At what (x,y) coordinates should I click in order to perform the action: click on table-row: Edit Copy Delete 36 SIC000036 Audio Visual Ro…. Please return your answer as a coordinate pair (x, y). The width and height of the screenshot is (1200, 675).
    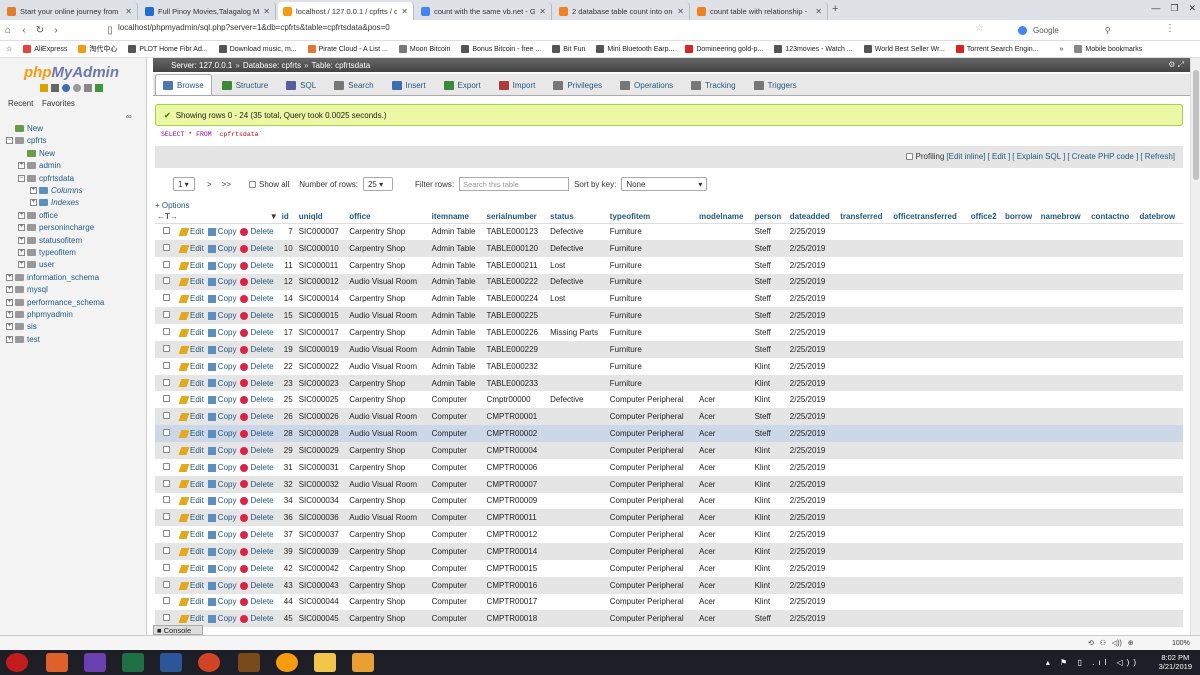
    Looking at the image, I should click on (669, 518).